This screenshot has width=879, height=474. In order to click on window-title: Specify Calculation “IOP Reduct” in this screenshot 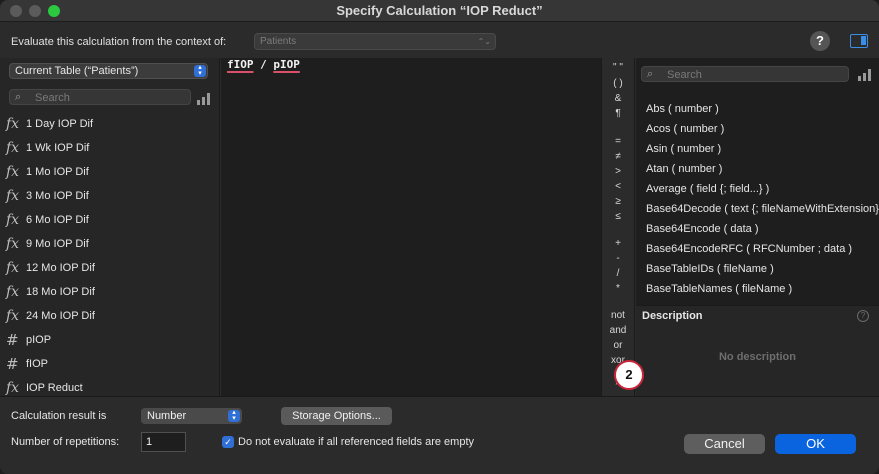, I will do `click(439, 10)`.